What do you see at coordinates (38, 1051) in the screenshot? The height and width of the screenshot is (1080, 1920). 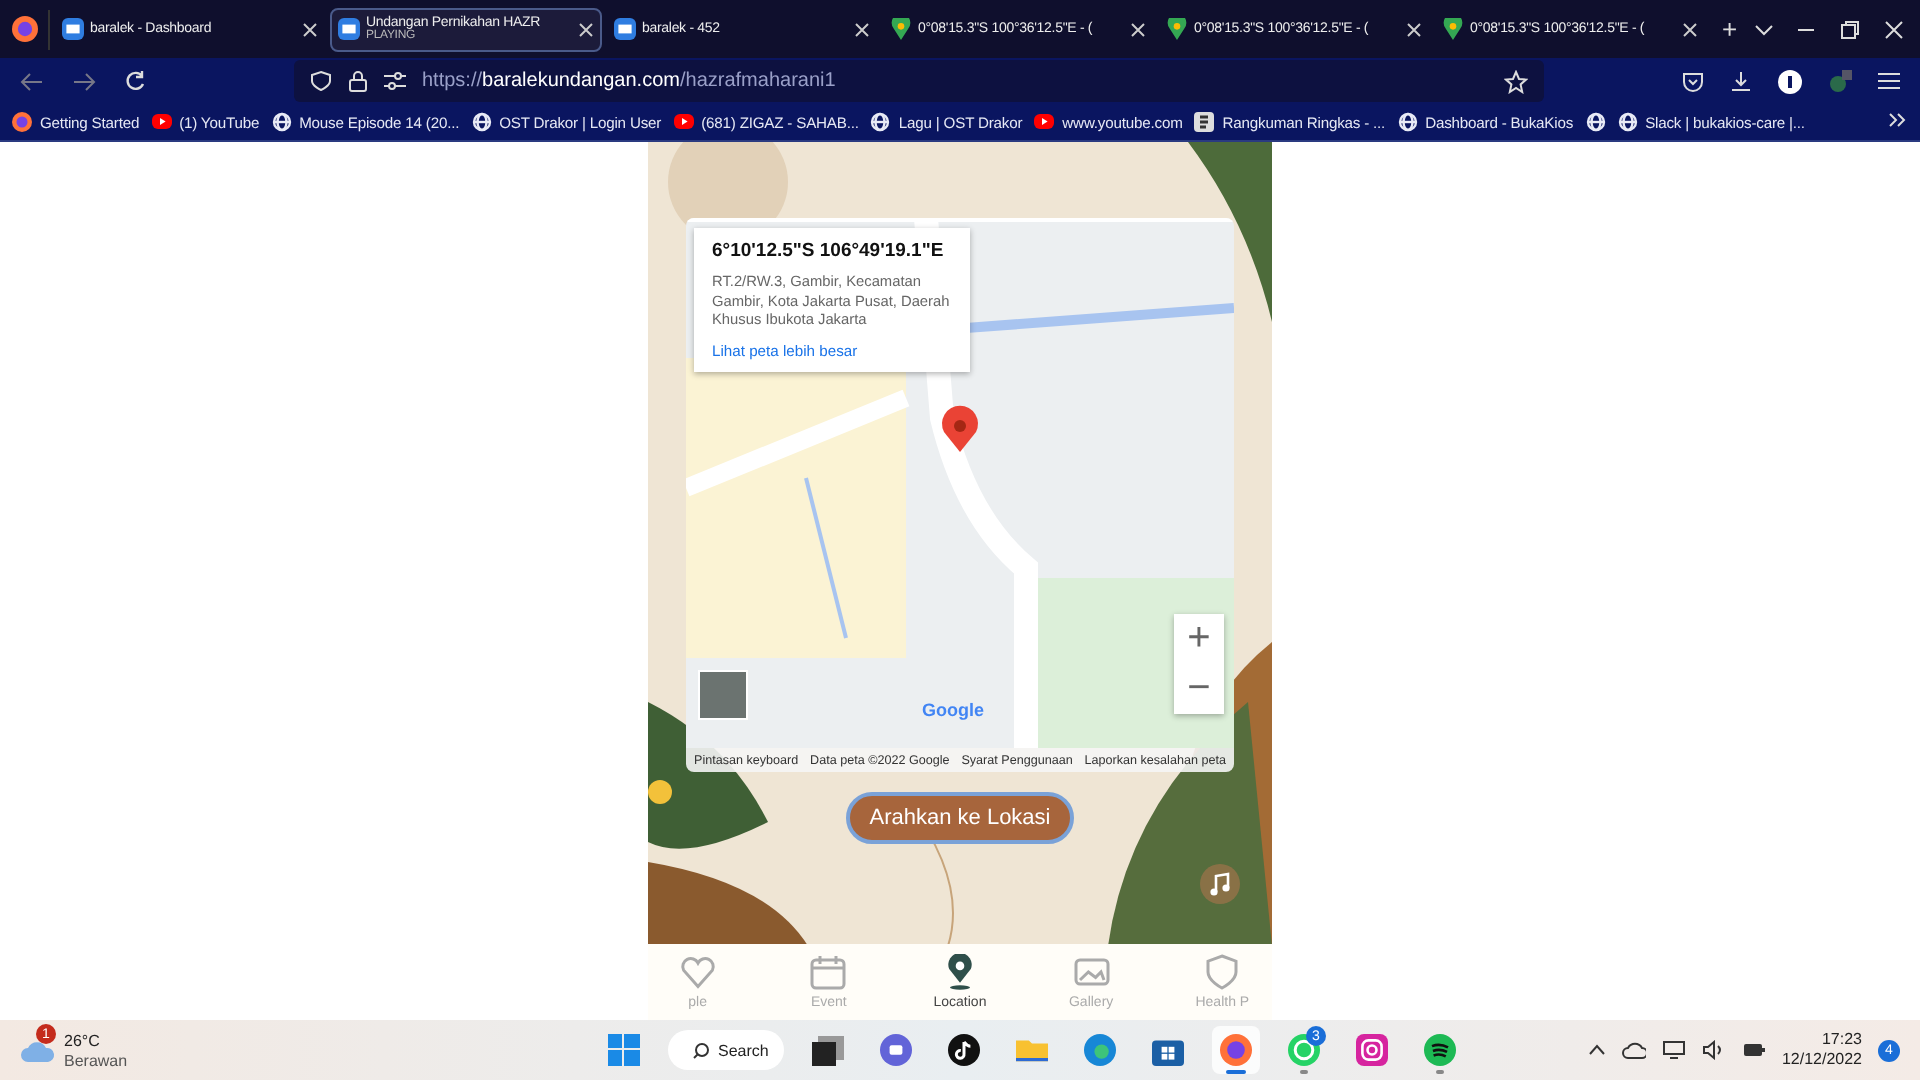 I see `cloud-icon` at bounding box center [38, 1051].